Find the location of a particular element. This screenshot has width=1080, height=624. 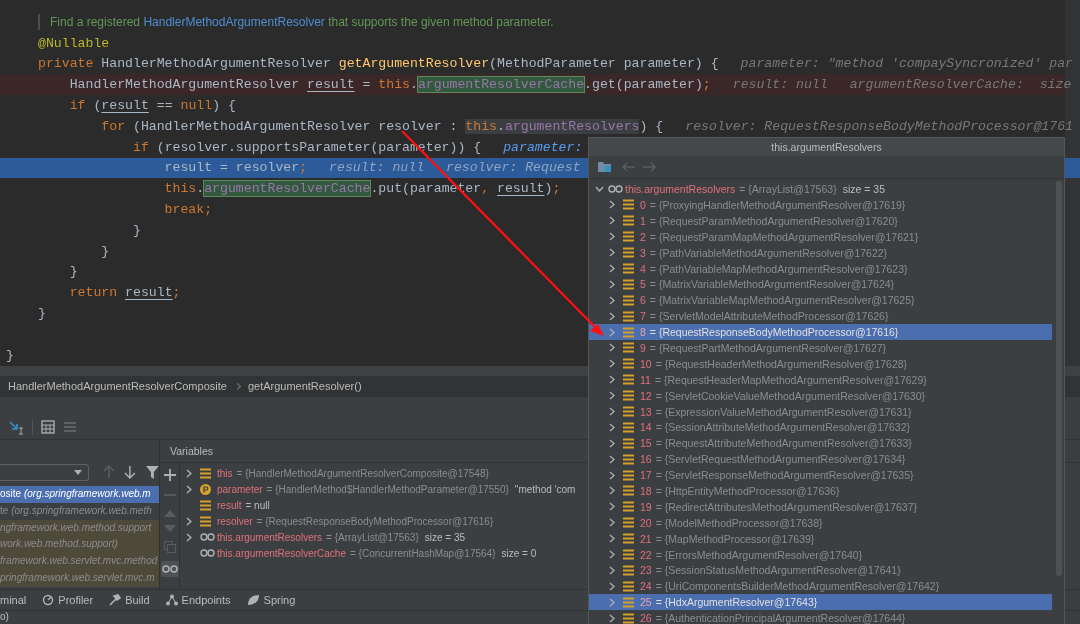

variable-name: 0 is located at coordinates (643, 204).